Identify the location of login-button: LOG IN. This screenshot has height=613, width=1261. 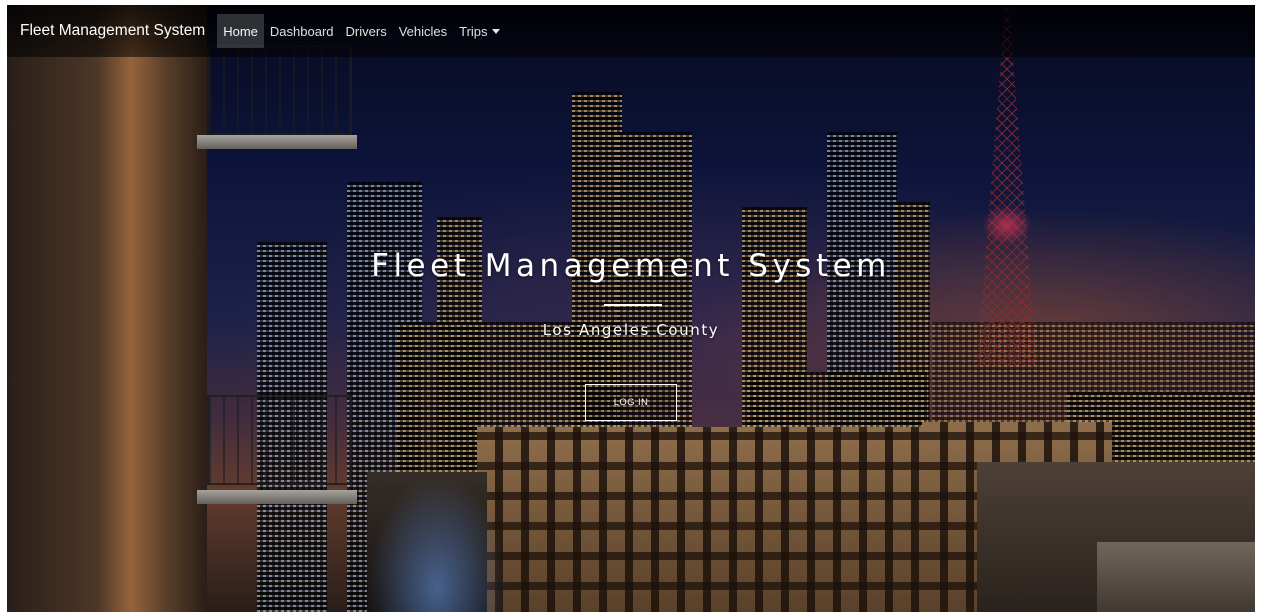
(631, 402).